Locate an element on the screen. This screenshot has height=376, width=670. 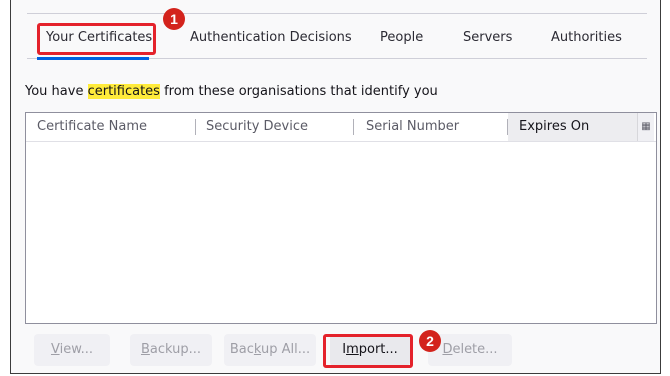
column-header-serial-number: Serial Number is located at coordinates (412, 127).